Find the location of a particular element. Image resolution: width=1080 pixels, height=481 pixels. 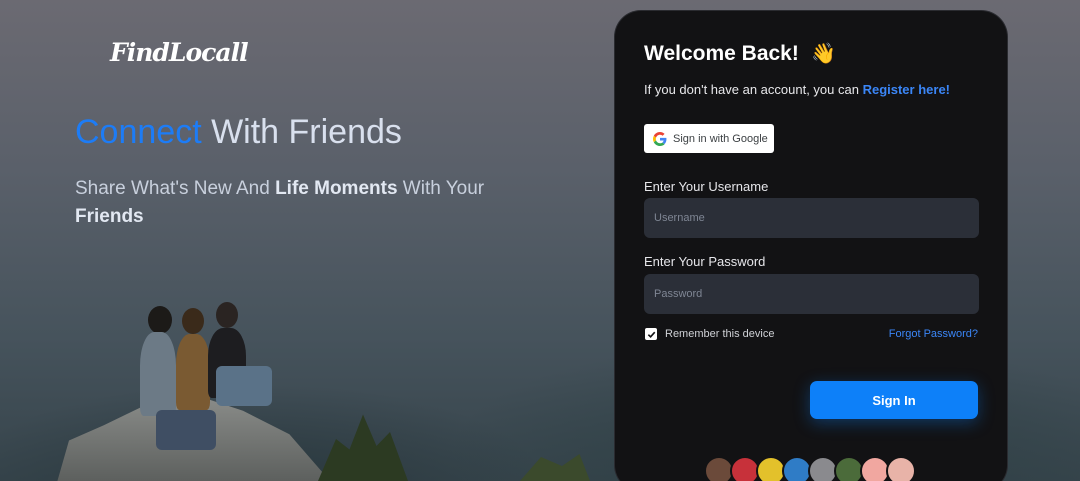

headline-rest: With Friends is located at coordinates (301, 132).